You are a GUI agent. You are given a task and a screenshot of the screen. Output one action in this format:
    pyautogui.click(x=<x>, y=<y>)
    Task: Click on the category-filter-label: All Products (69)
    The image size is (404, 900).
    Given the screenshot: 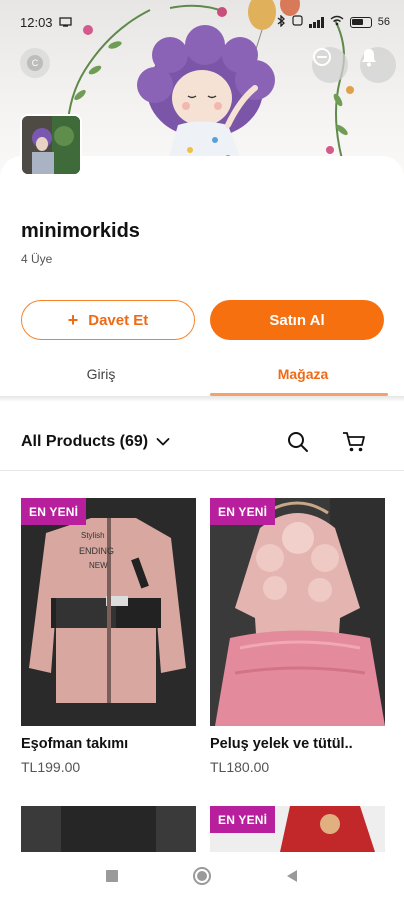 What is the action you would take?
    pyautogui.click(x=85, y=441)
    